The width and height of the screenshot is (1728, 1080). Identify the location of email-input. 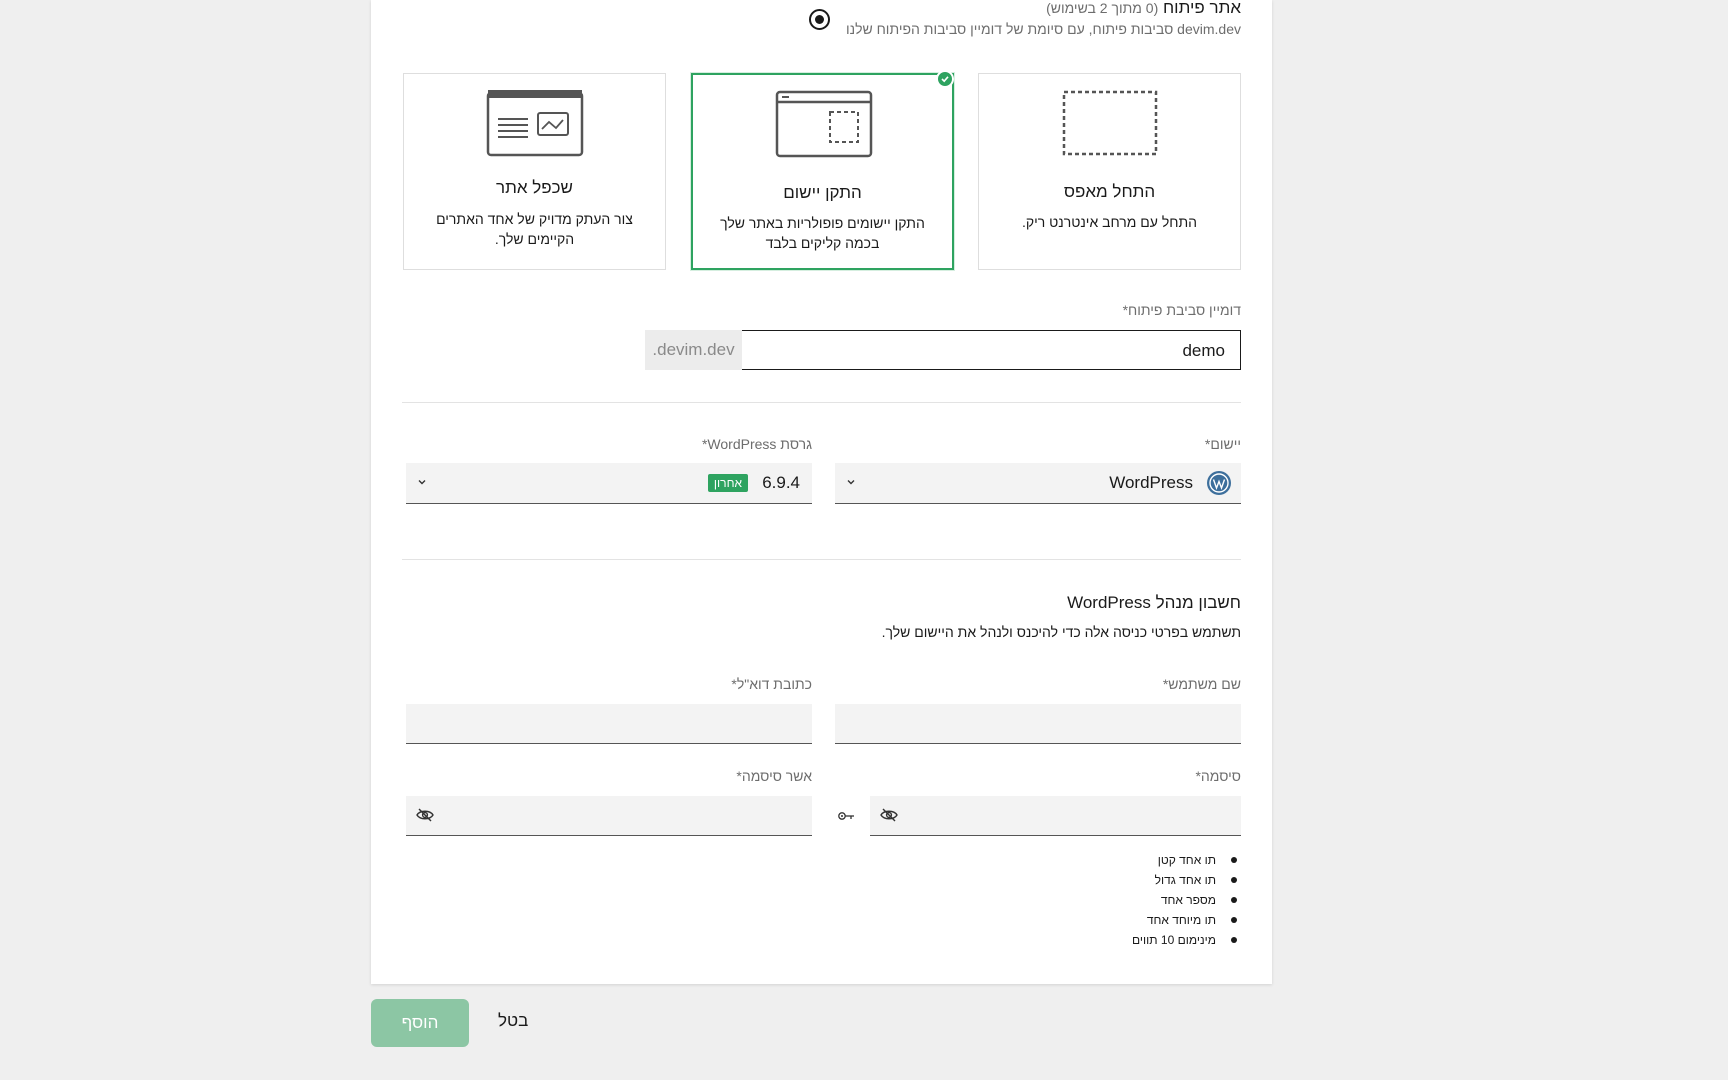
(609, 724).